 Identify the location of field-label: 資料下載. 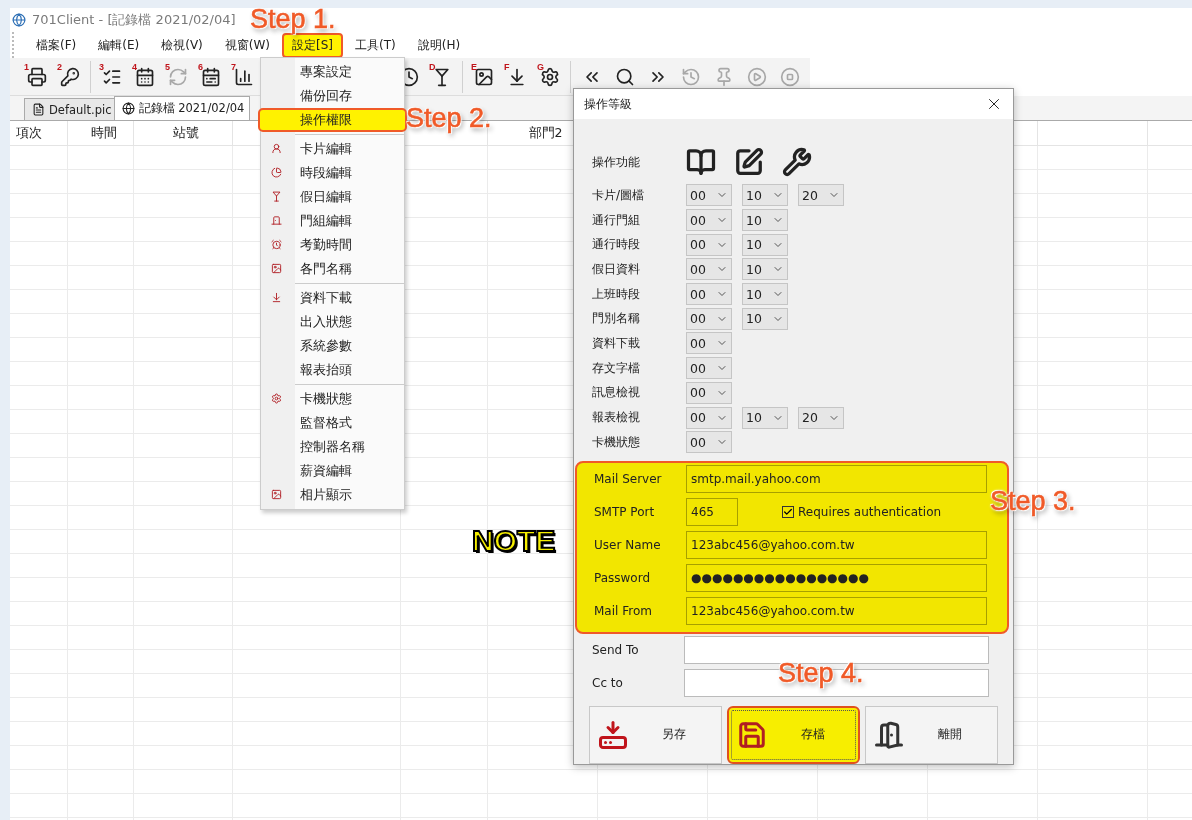
(616, 343).